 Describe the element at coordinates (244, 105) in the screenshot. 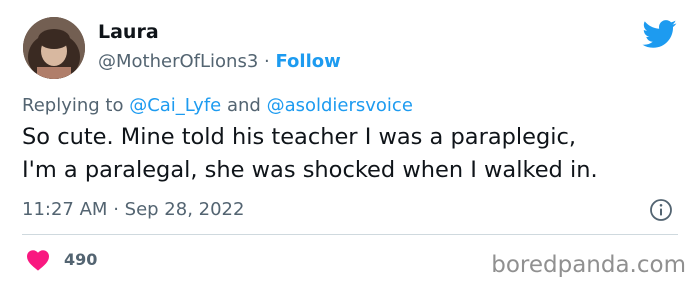

I see `reply-conjunction: and` at that location.